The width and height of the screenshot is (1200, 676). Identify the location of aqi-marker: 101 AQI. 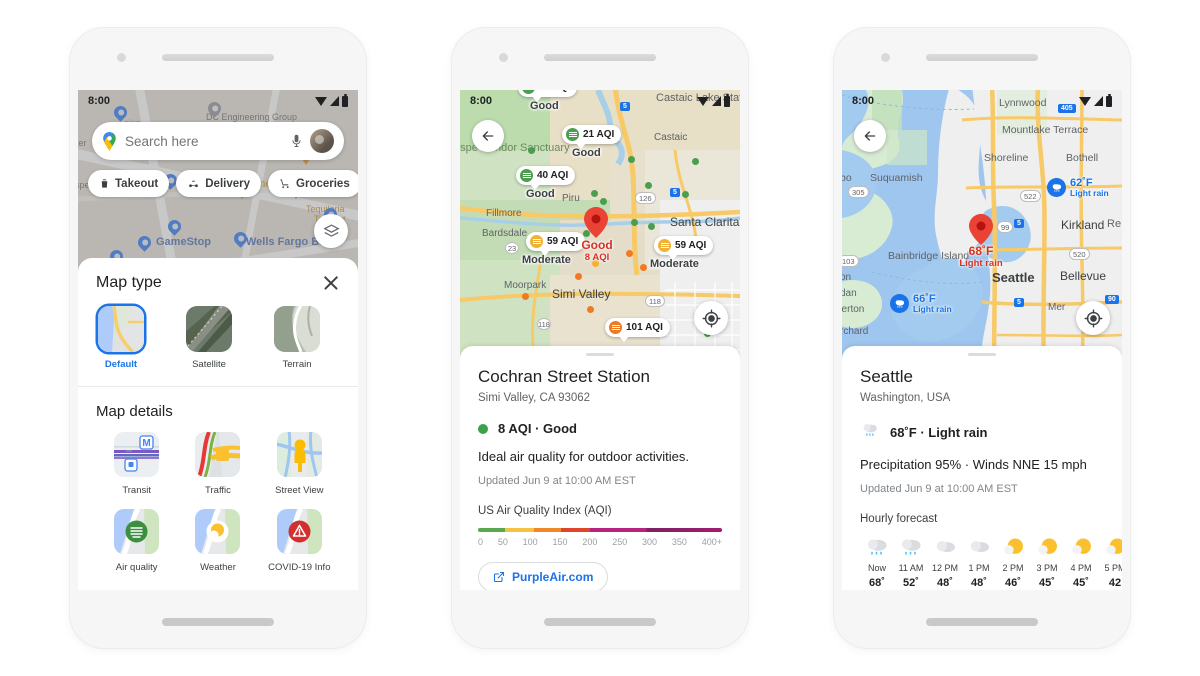
(637, 330).